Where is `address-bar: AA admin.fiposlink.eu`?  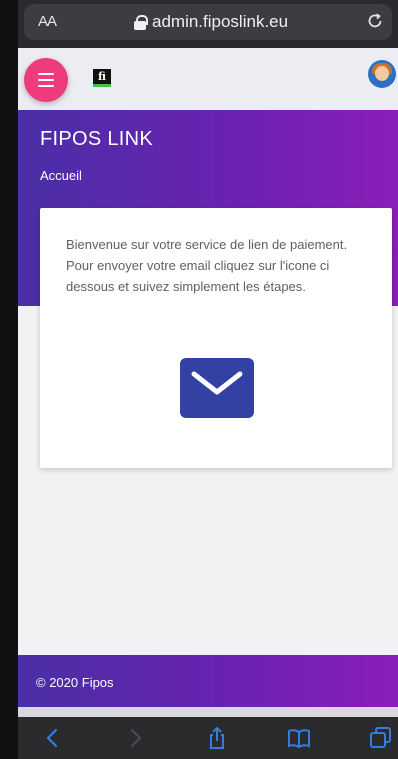 address-bar: AA admin.fiposlink.eu is located at coordinates (208, 22).